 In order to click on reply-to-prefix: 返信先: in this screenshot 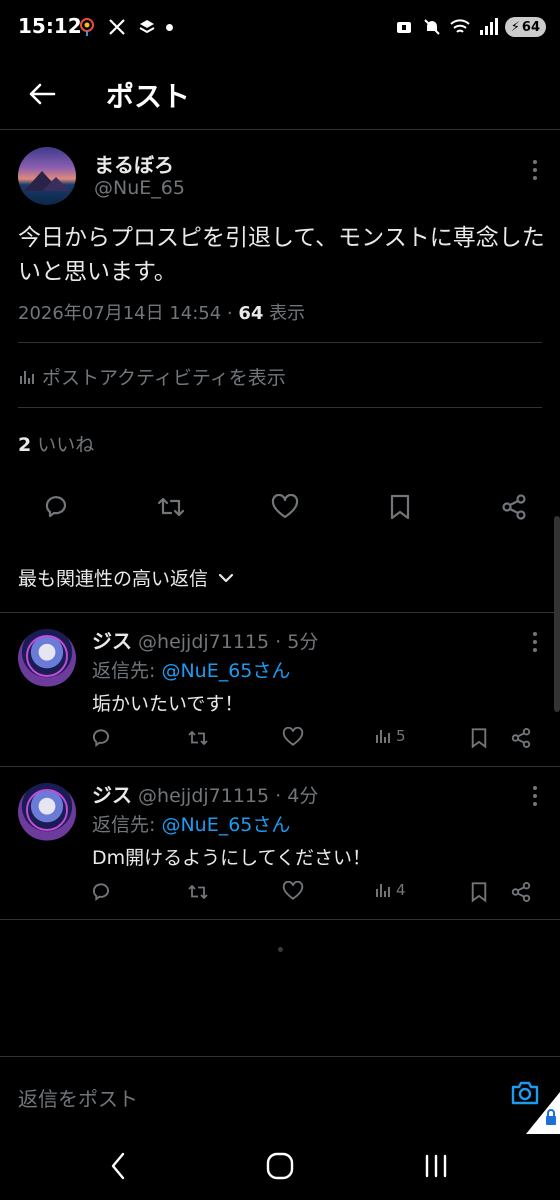, I will do `click(127, 825)`.